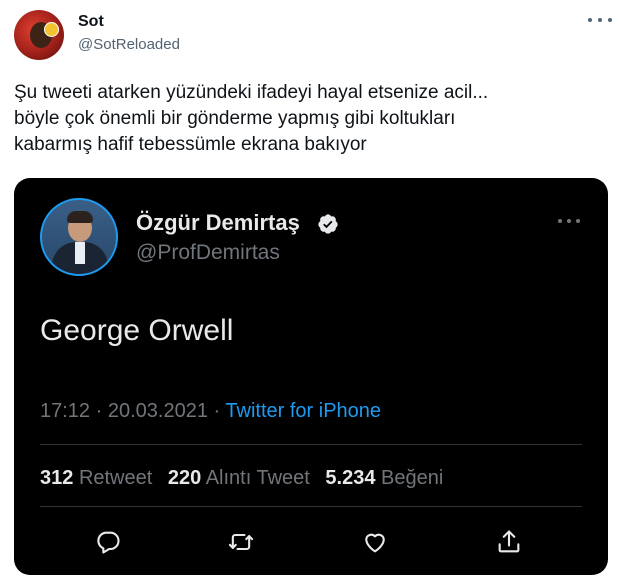 The width and height of the screenshot is (620, 583). What do you see at coordinates (241, 542) in the screenshot?
I see `retweet-icon` at bounding box center [241, 542].